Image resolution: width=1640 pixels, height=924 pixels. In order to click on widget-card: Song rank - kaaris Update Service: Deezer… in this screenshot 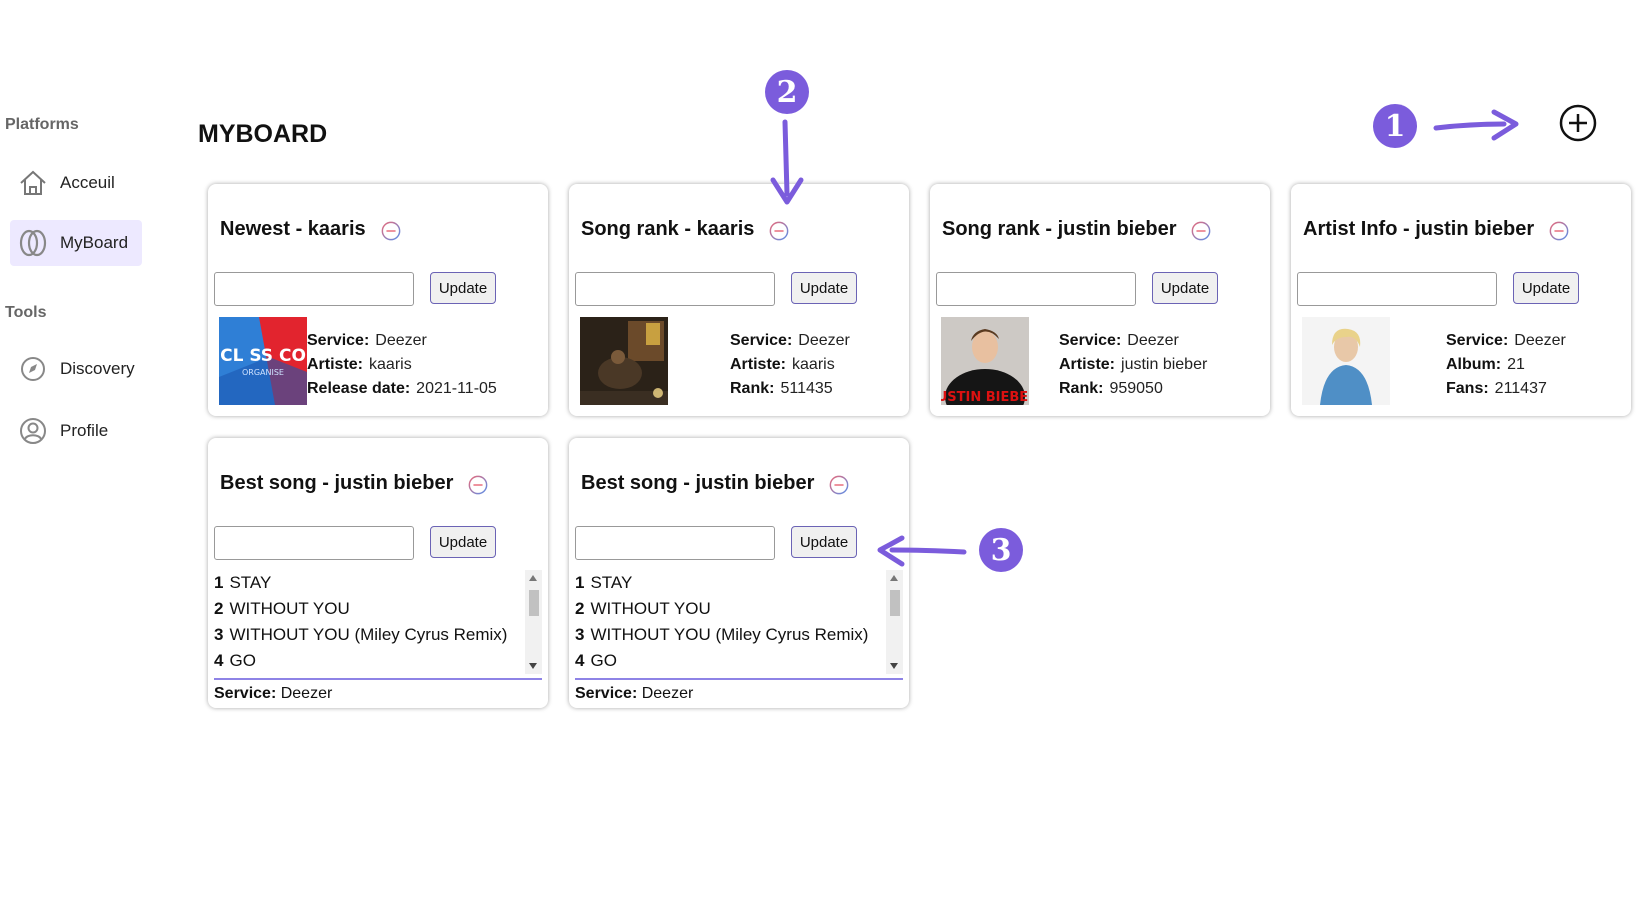, I will do `click(739, 300)`.